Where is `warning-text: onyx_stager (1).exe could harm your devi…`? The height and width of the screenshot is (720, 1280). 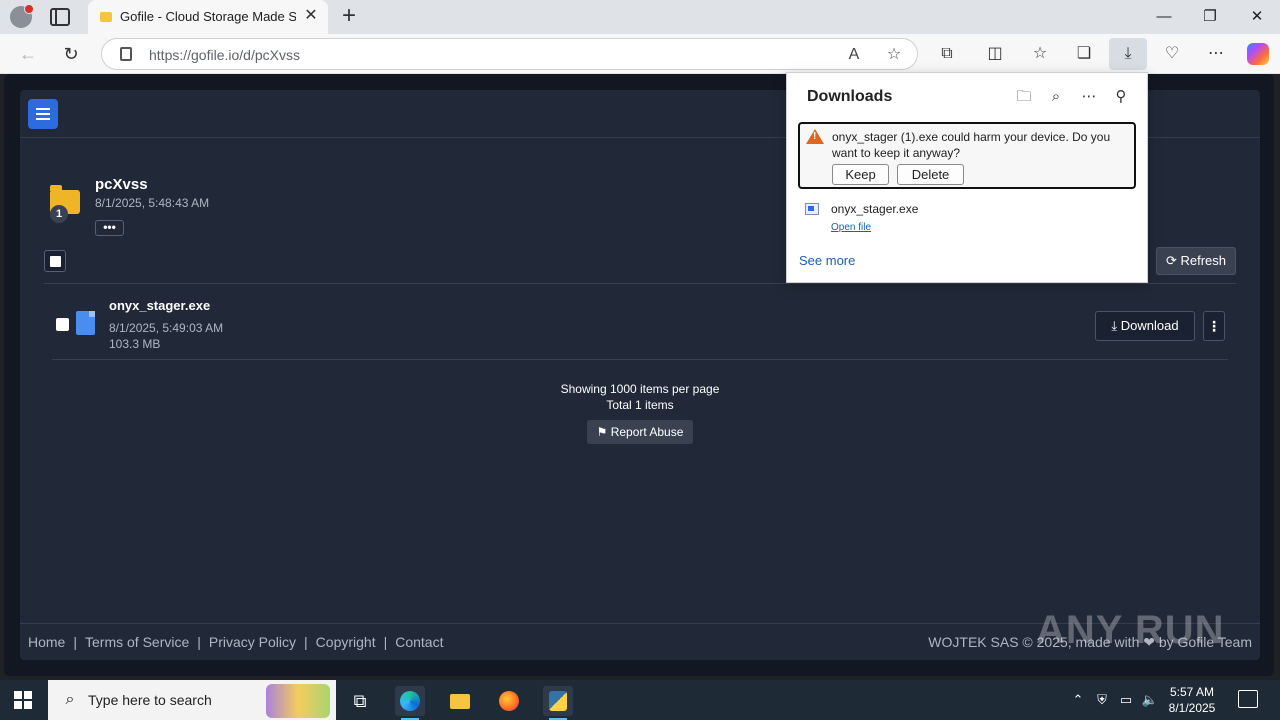 warning-text: onyx_stager (1).exe could harm your devi… is located at coordinates (971, 145).